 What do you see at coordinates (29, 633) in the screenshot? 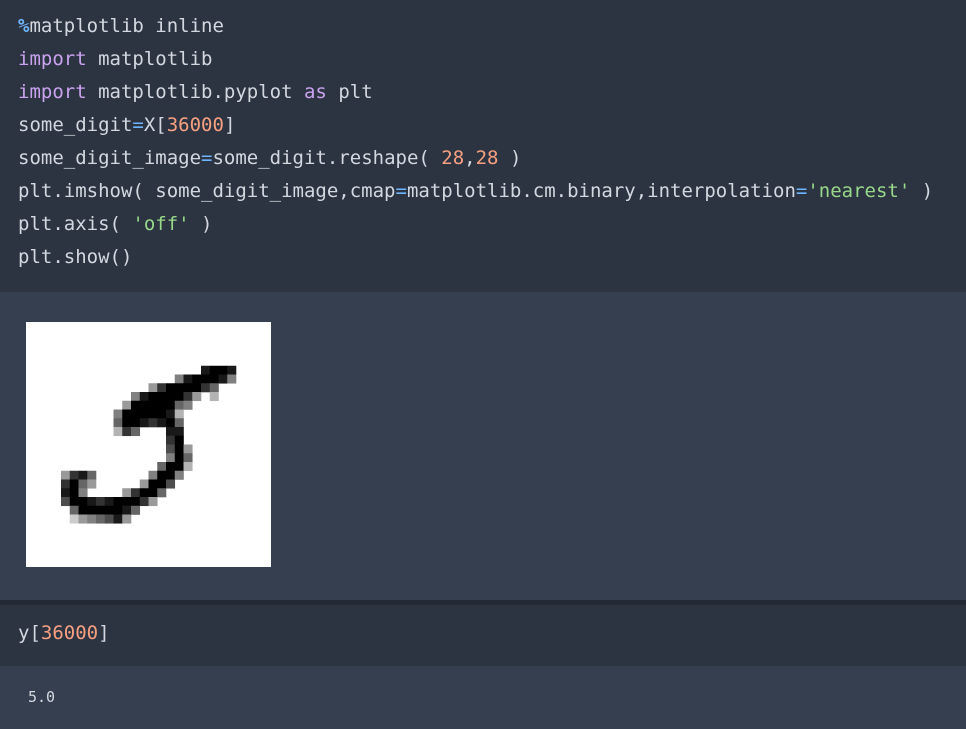
I see `code-token: y[` at bounding box center [29, 633].